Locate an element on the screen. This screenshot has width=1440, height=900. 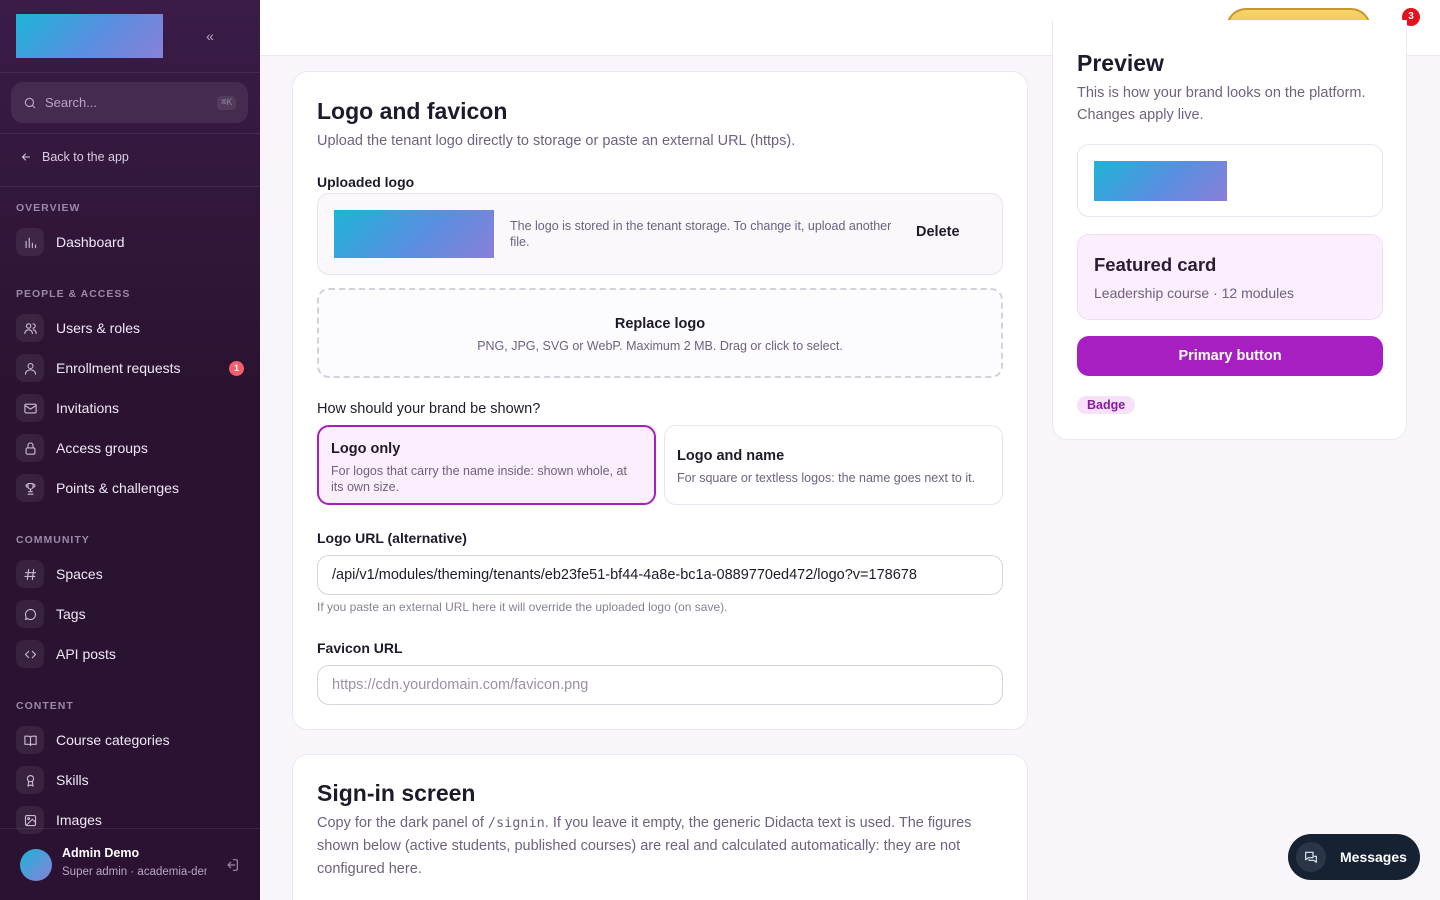
section-people: PEOPLE & ACCESS is located at coordinates (73, 294).